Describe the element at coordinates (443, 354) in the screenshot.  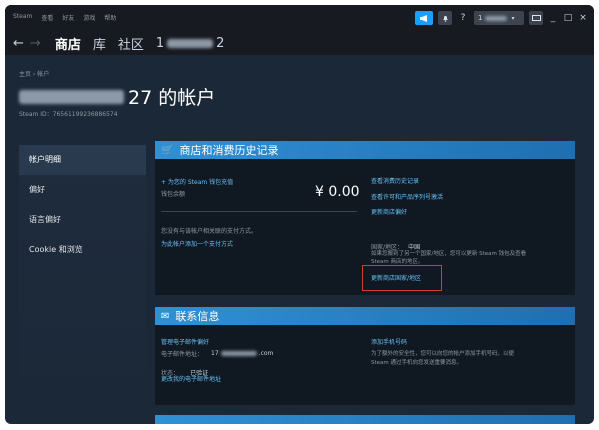
I see `phone-note-line1: 为了额外的安全性，您可以向您的帐户添加手机号码，以便` at that location.